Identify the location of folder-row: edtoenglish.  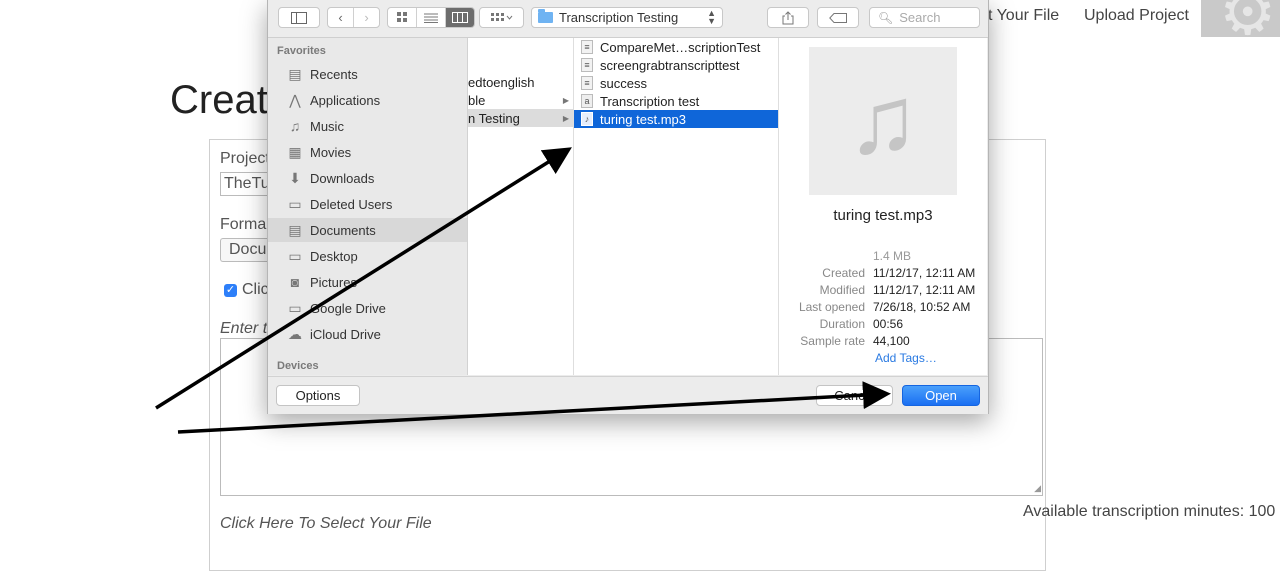
(520, 82).